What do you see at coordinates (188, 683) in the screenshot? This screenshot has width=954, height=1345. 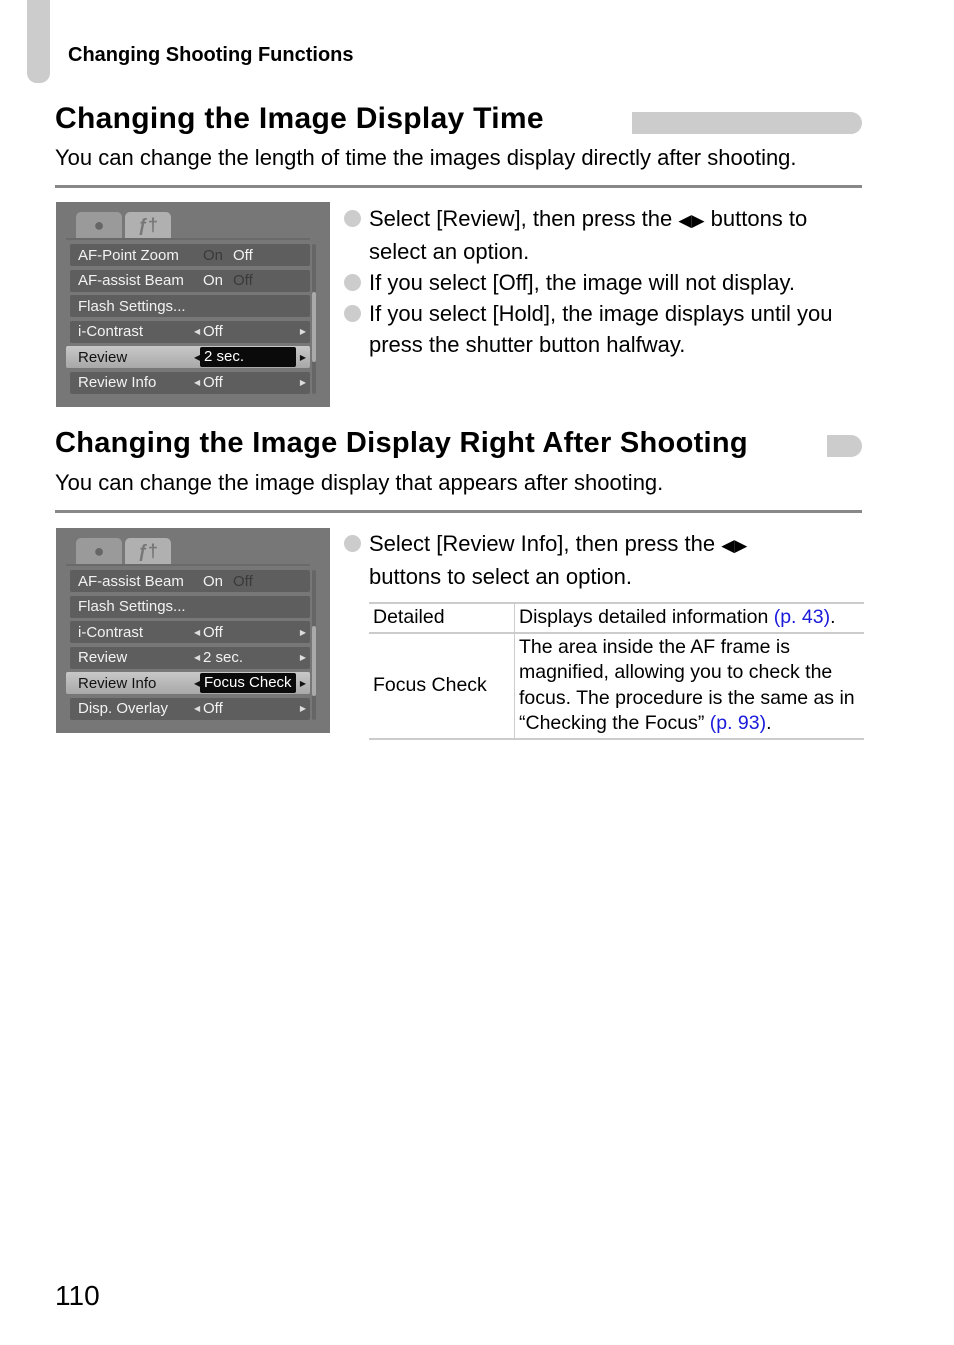 I see `menu-row-selected: Review Info ◀ Focus Check ▶` at bounding box center [188, 683].